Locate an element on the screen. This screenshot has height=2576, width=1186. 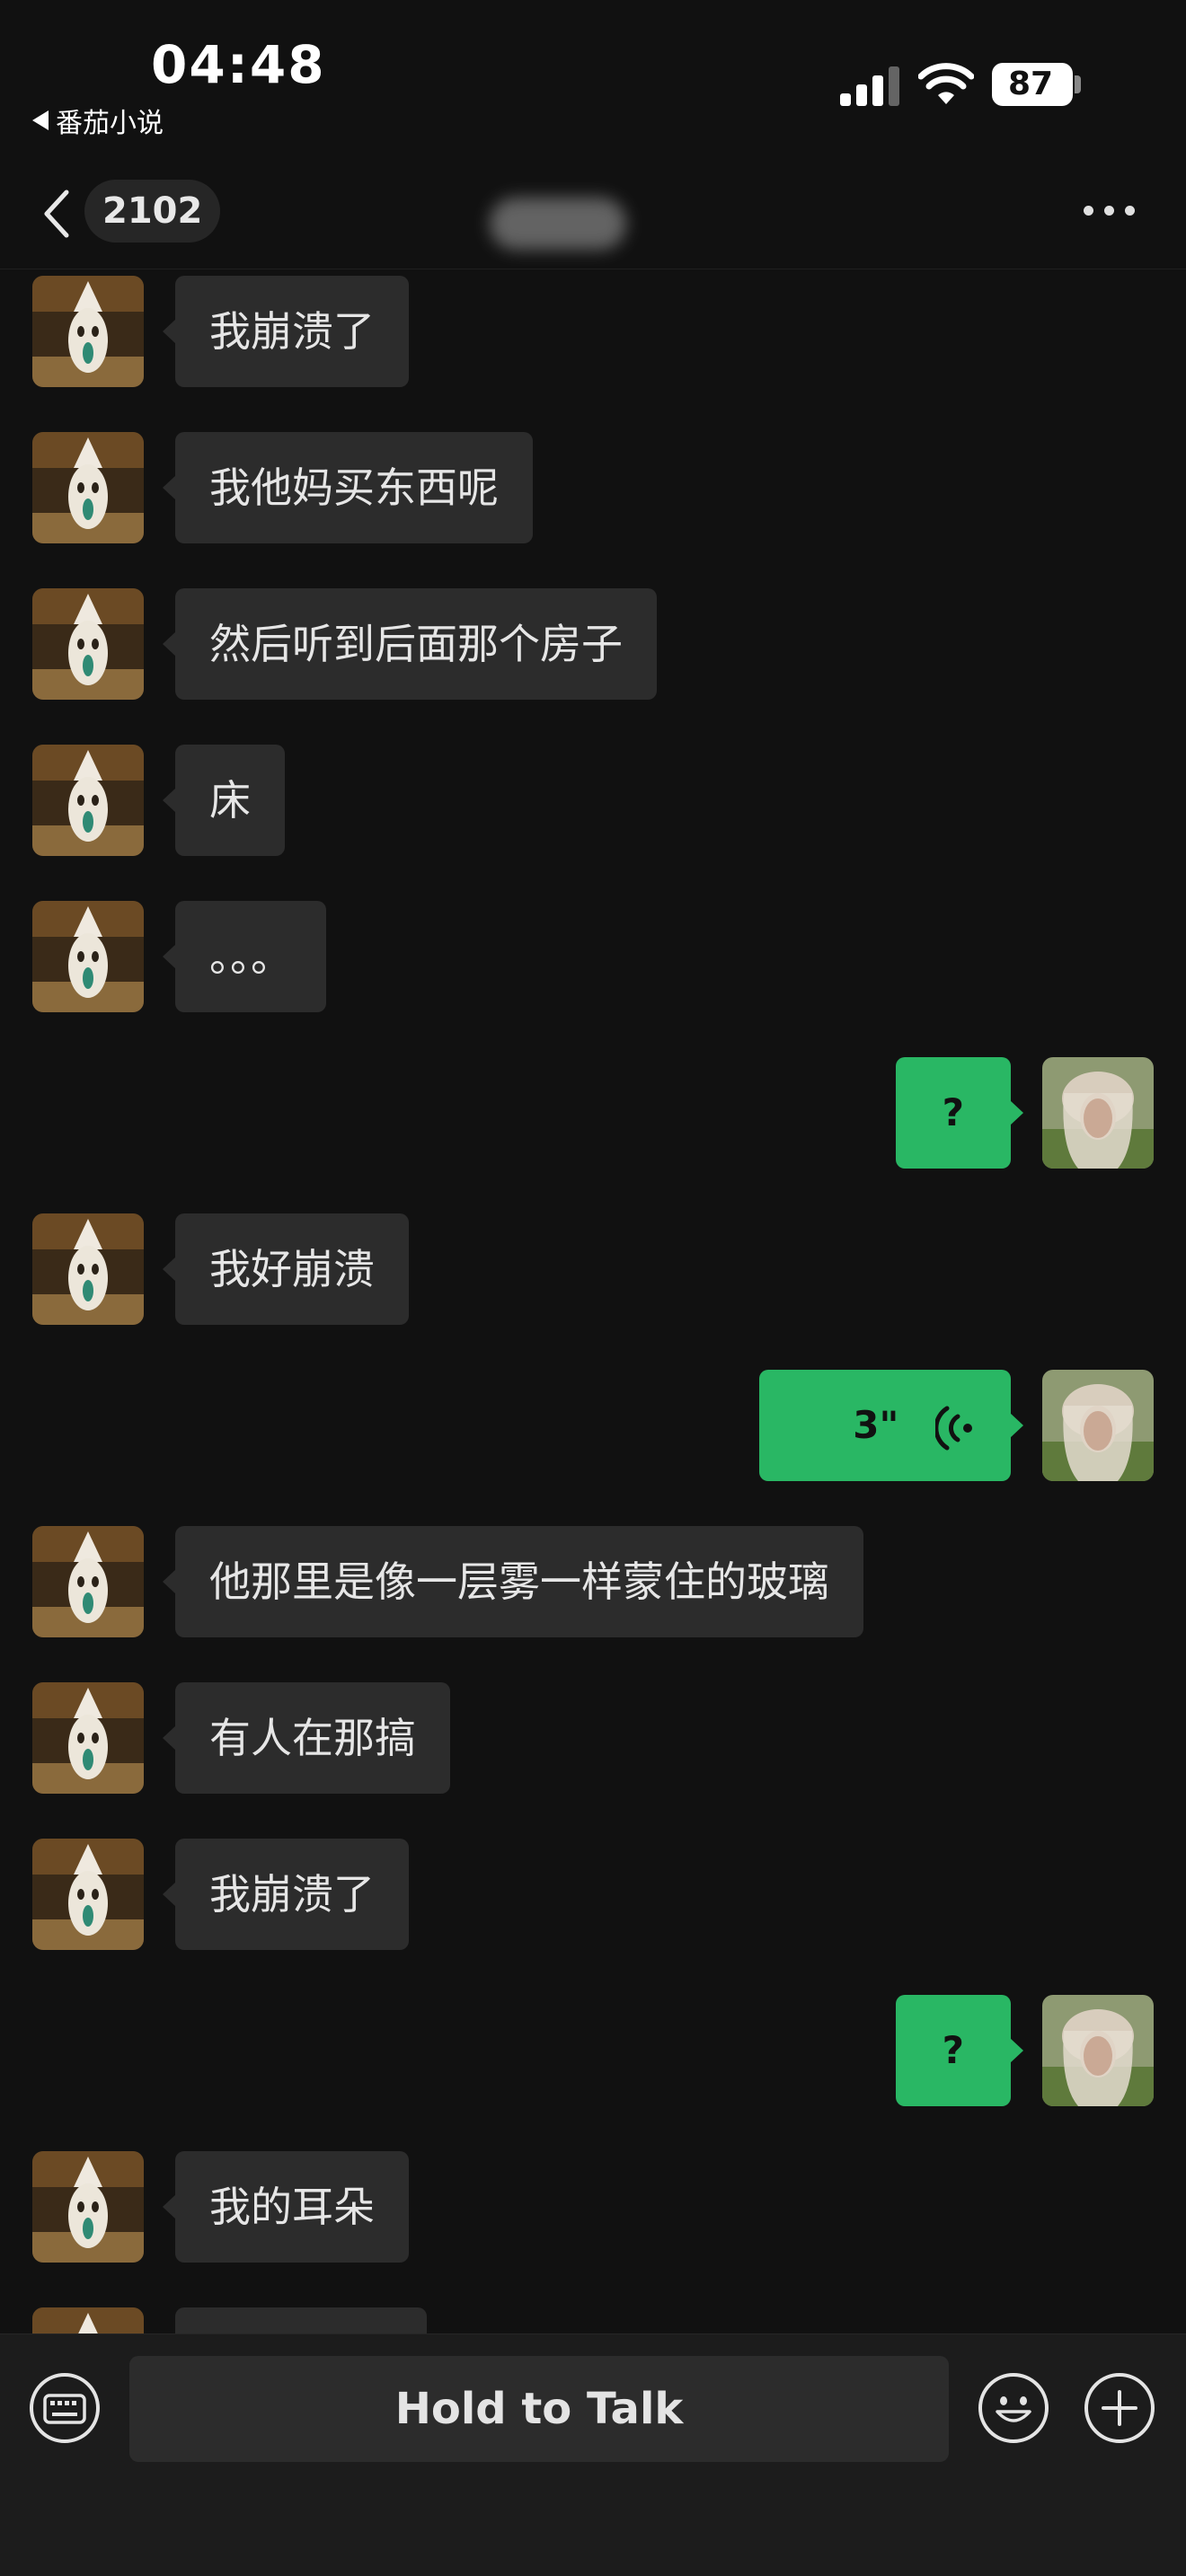
outgoing-voice-message: 3" is located at coordinates (891, 1425).